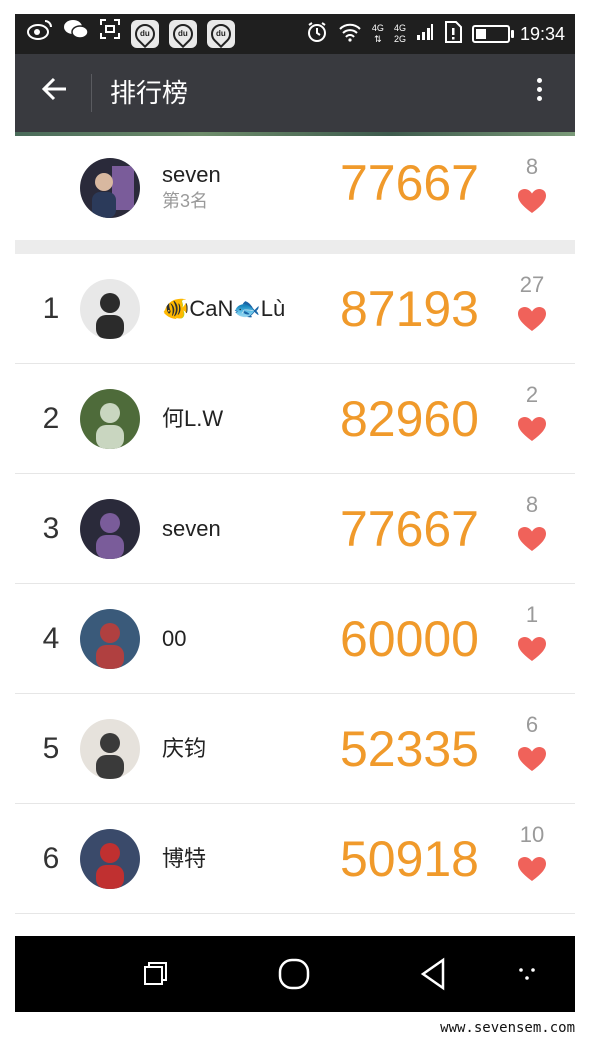 The image size is (590, 1044). Describe the element at coordinates (532, 524) in the screenshot. I see `like-button: 8` at that location.